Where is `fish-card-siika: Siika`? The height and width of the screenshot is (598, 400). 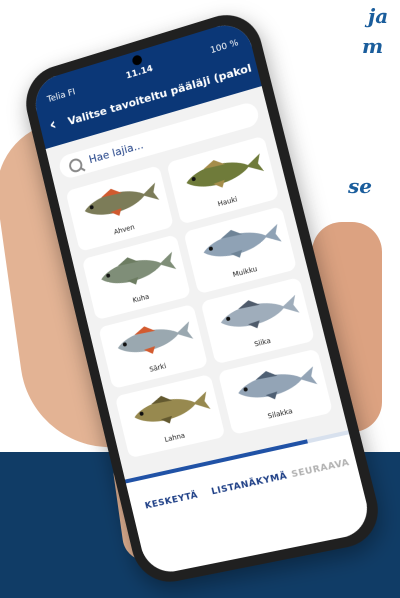
fish-card-siika: Siika is located at coordinates (258, 321).